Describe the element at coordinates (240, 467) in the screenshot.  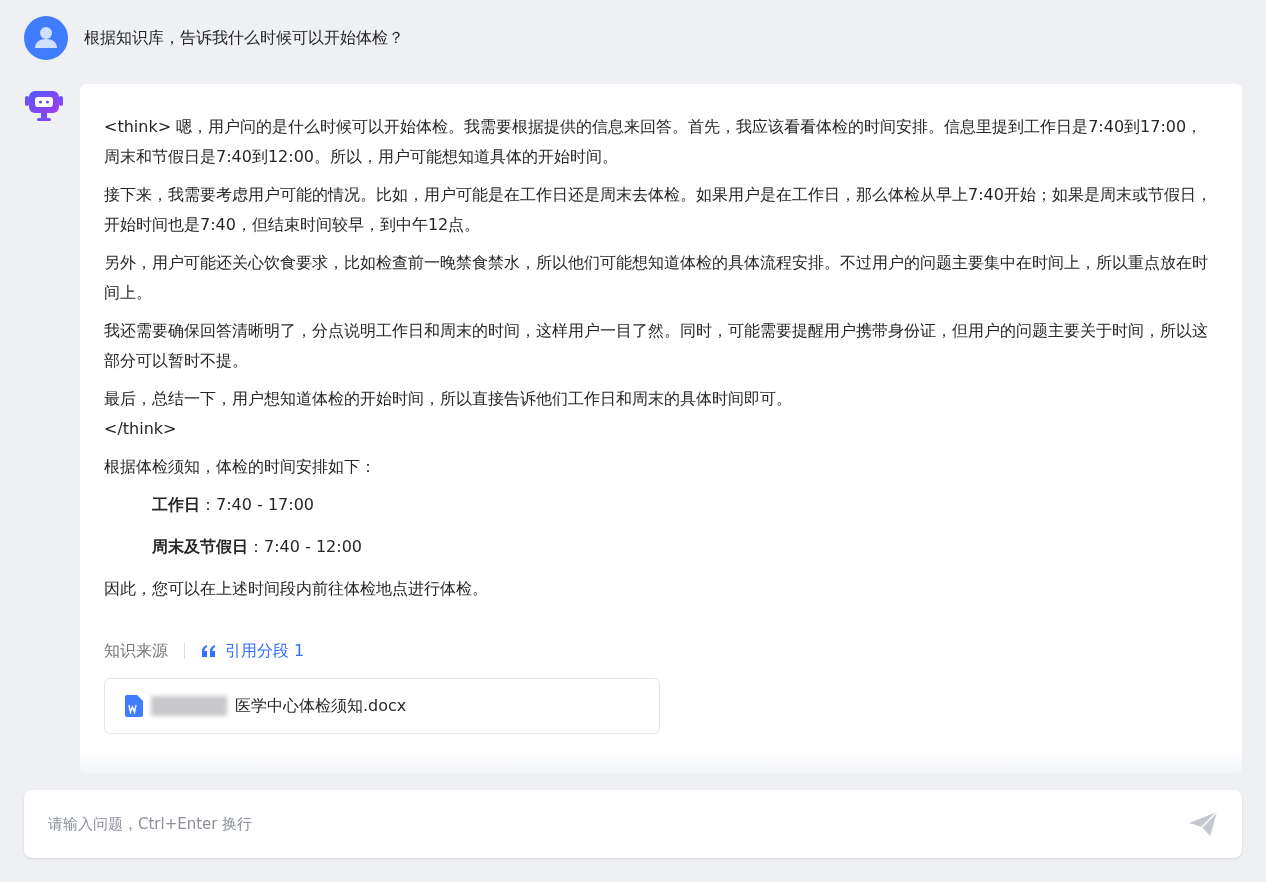
I see `answer-intro: 根据体检须知，体检的时间安排如下：` at that location.